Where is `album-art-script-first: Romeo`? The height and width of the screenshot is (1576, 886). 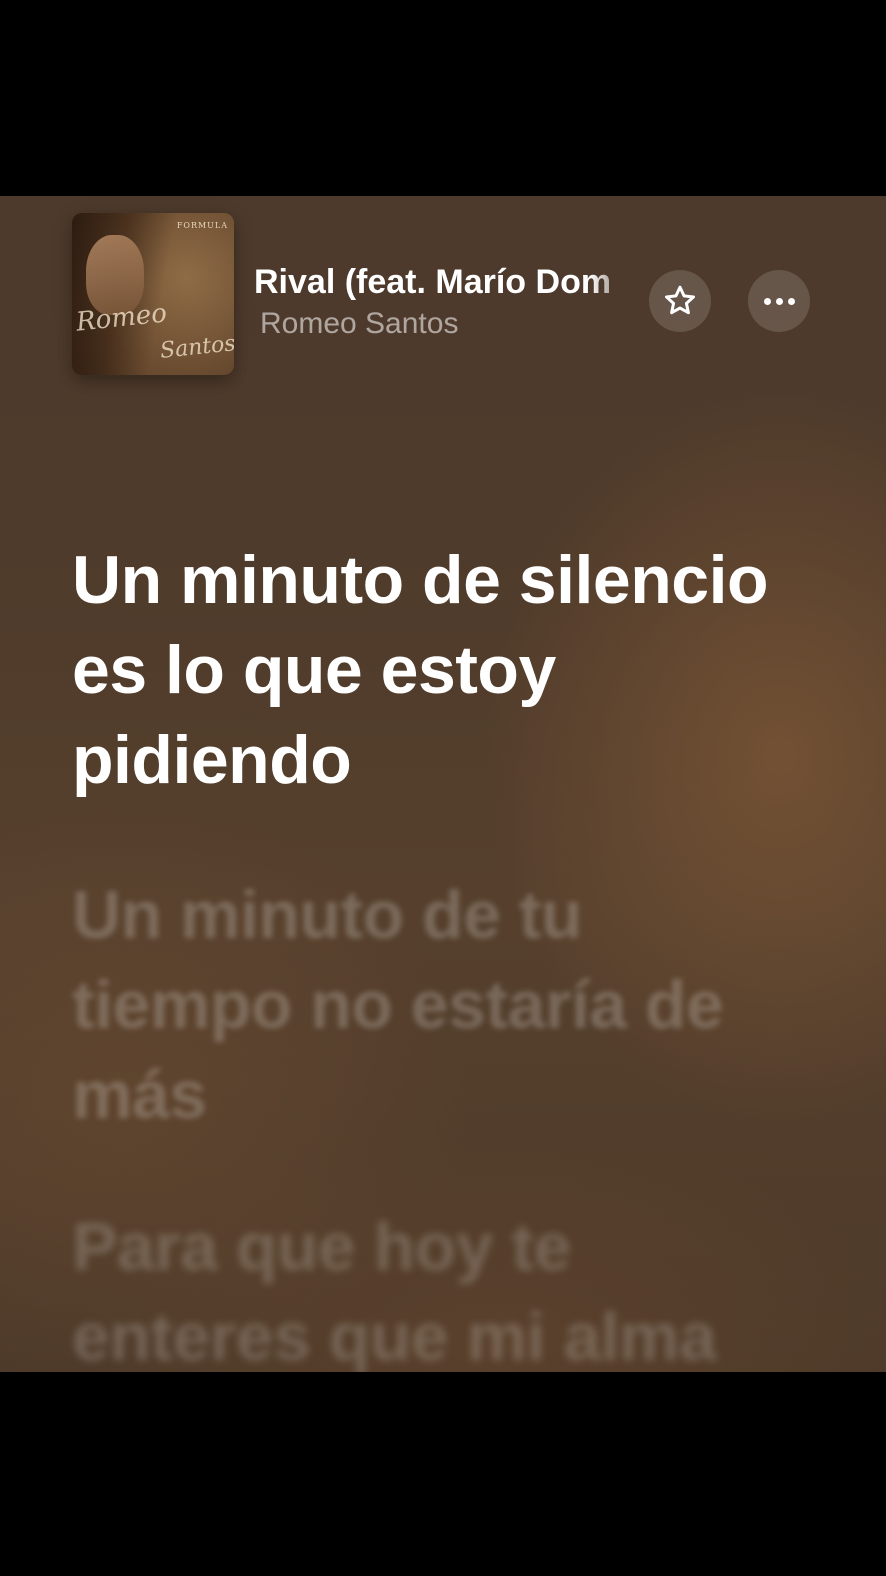 album-art-script-first: Romeo is located at coordinates (121, 318).